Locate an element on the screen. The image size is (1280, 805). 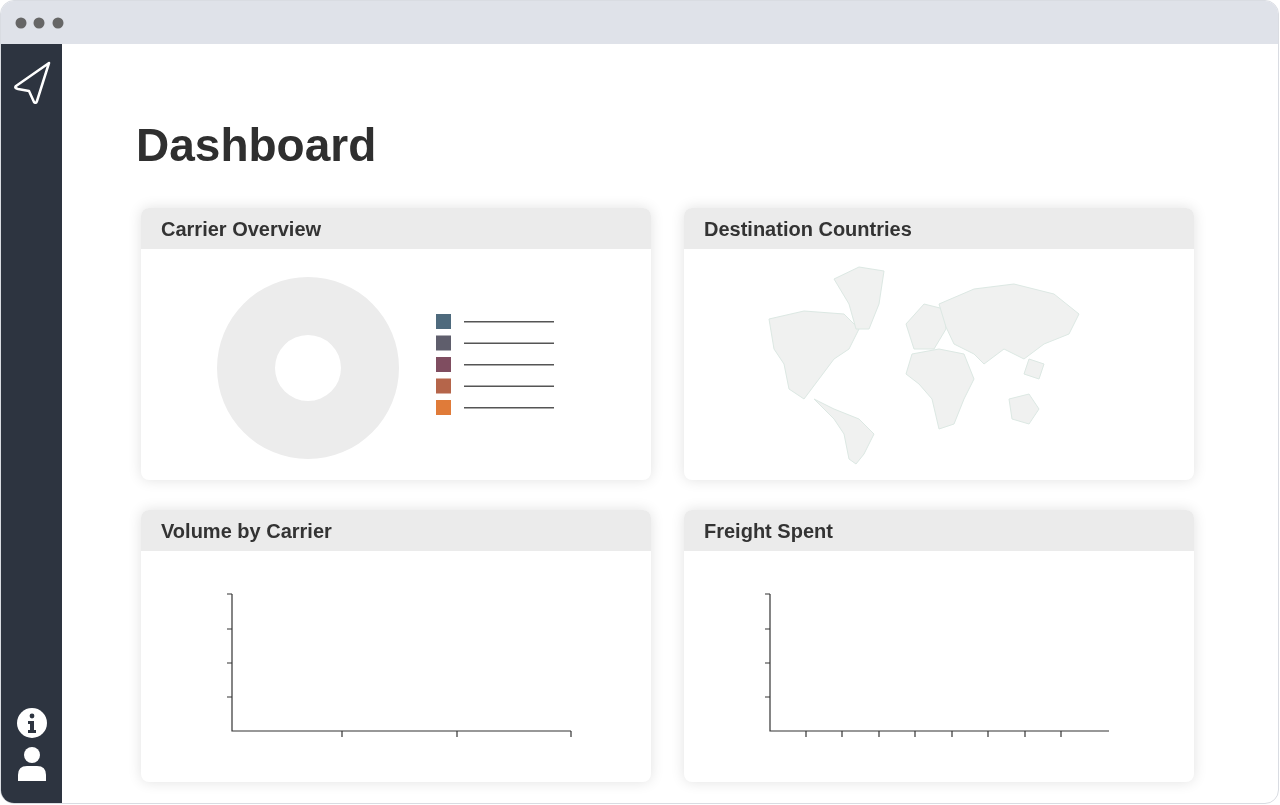
card-title: Destination Countries is located at coordinates (808, 229).